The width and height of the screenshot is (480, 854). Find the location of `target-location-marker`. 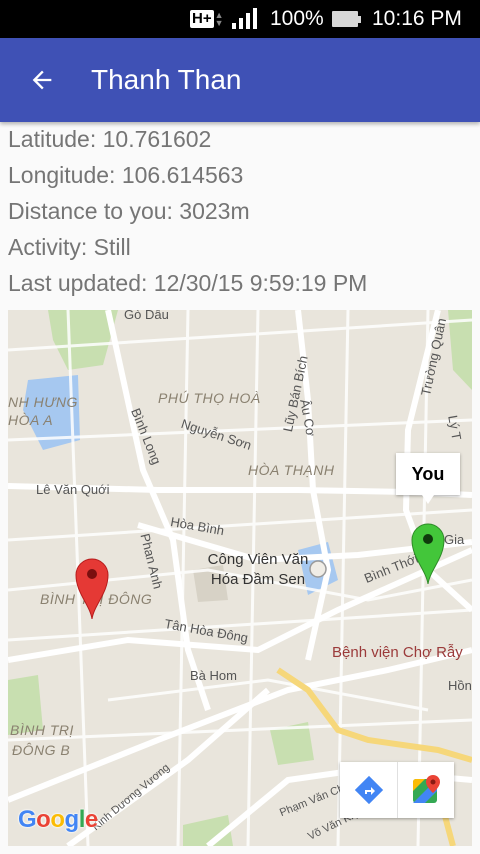

target-location-marker is located at coordinates (92, 590).